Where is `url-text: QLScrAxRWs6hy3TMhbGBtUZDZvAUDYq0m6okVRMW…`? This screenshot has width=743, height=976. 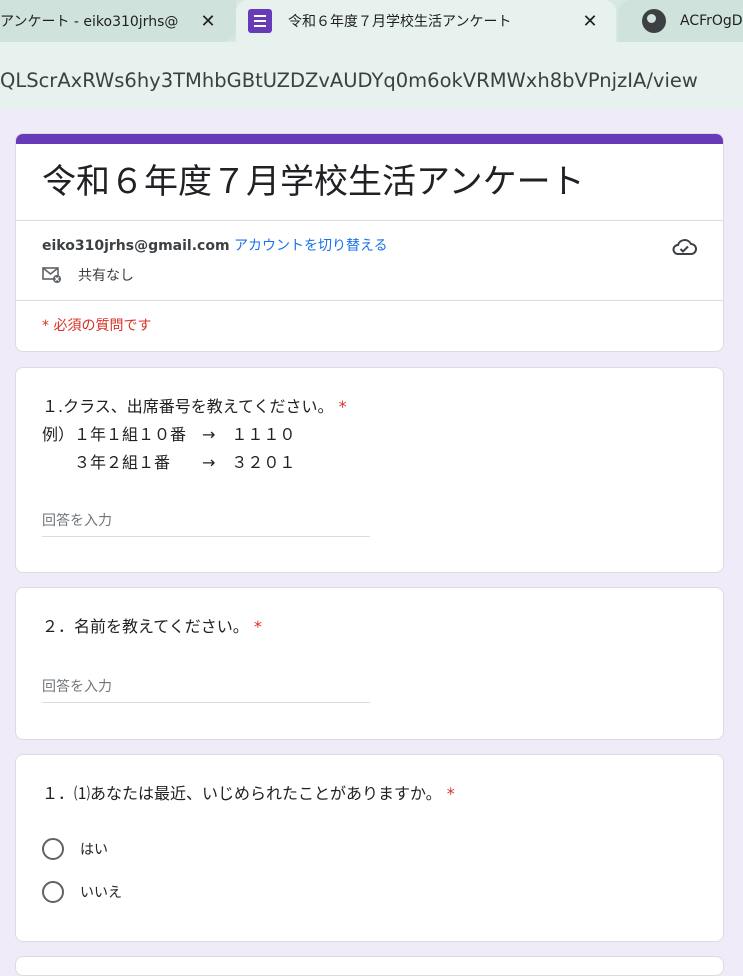 url-text: QLScrAxRWs6hy3TMhbGBtUZDZvAUDYq0m6okVRMW… is located at coordinates (349, 80).